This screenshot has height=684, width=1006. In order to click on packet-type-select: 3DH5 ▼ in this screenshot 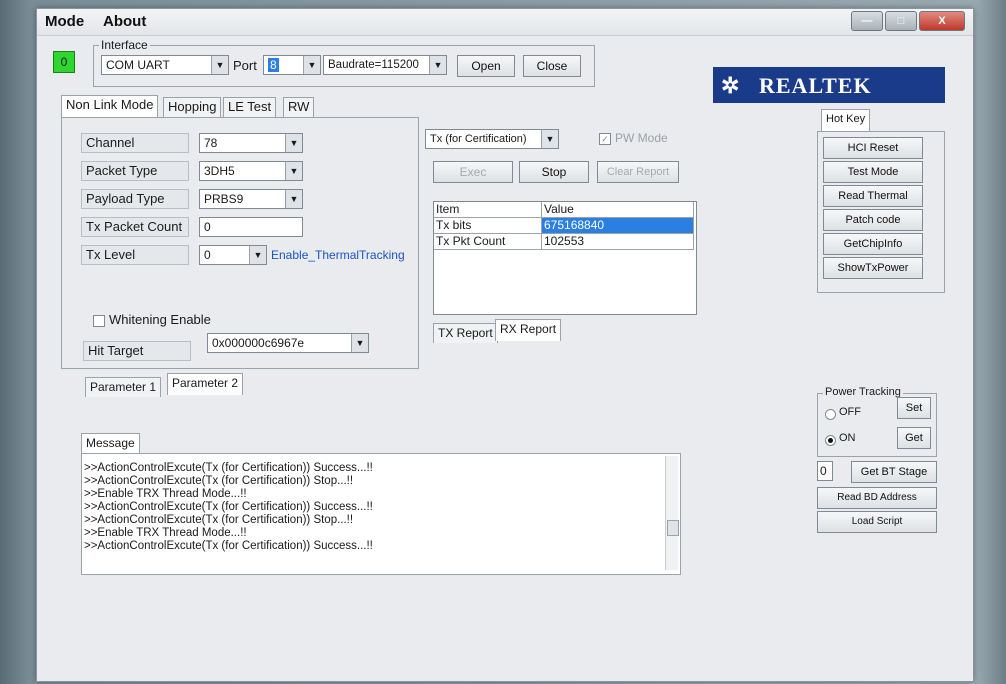, I will do `click(251, 171)`.